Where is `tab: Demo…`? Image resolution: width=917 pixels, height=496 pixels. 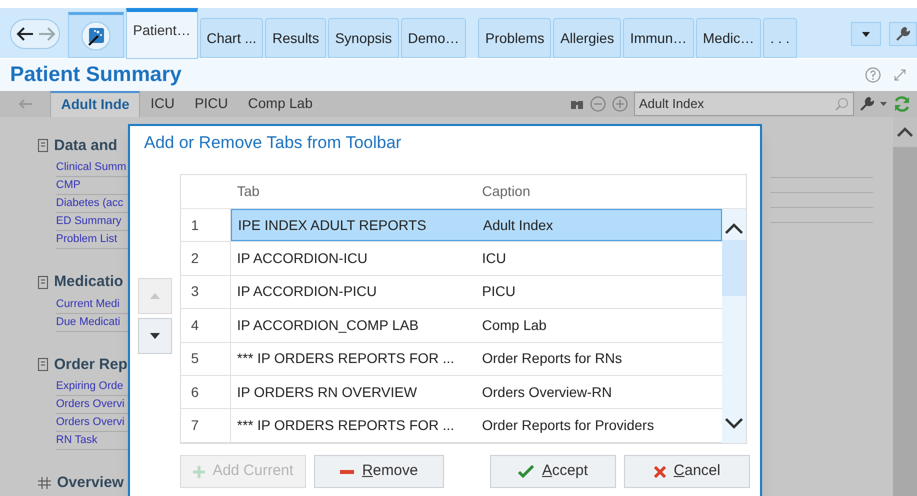 tab: Demo… is located at coordinates (433, 38).